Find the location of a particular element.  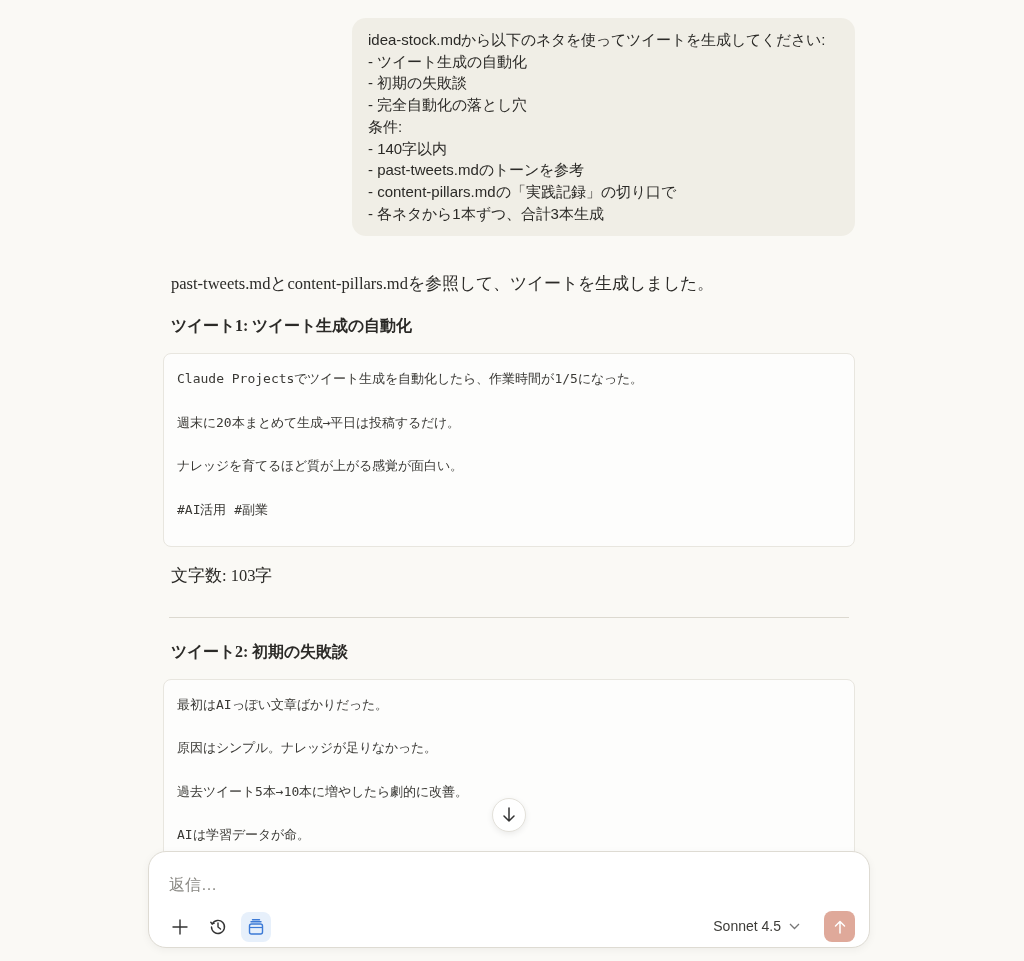

code-line: ナレッジを育てるほど質が上がる感覚が面白い。 is located at coordinates (320, 466).